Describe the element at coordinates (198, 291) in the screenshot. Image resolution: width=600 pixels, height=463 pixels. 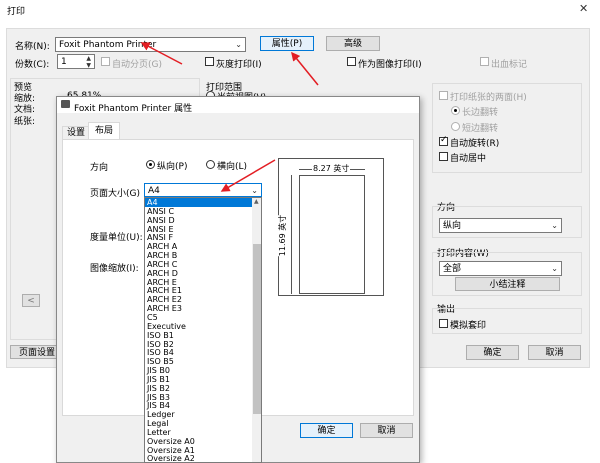
I see `list-item: ARCH E1` at that location.